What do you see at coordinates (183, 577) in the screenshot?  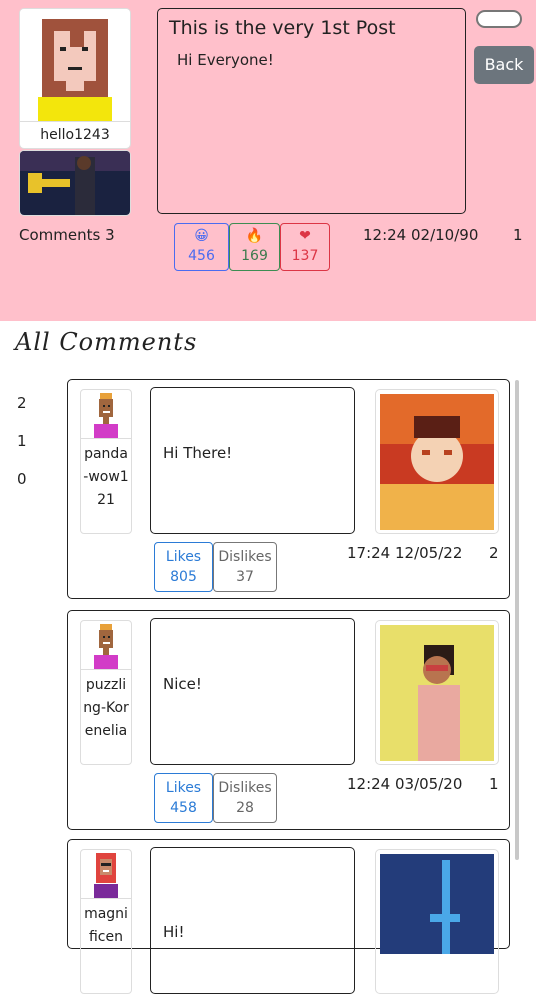 I see `likes-count: 805` at bounding box center [183, 577].